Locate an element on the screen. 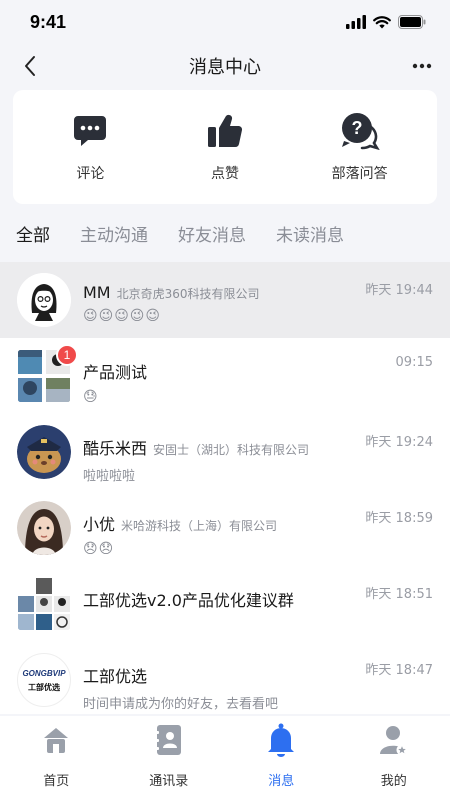 The height and width of the screenshot is (800, 450). wifi-icon is located at coordinates (382, 22).